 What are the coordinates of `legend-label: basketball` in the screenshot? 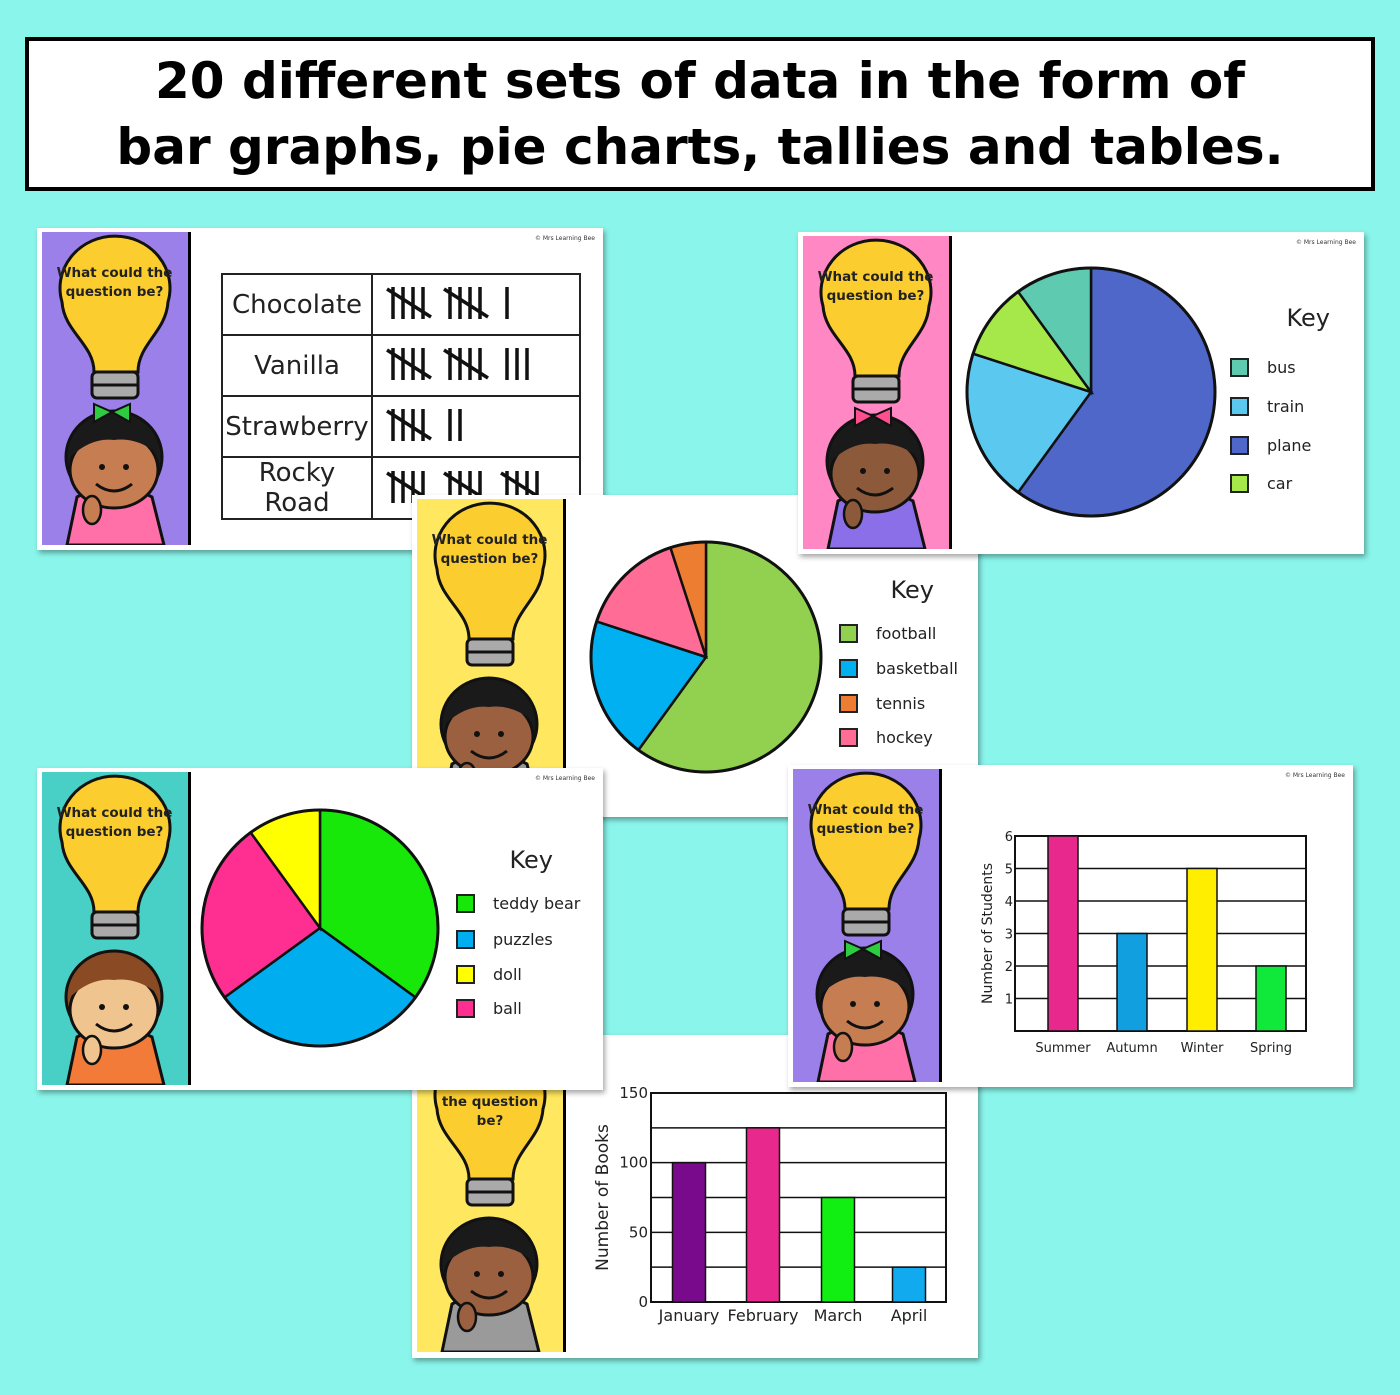 It's located at (917, 668).